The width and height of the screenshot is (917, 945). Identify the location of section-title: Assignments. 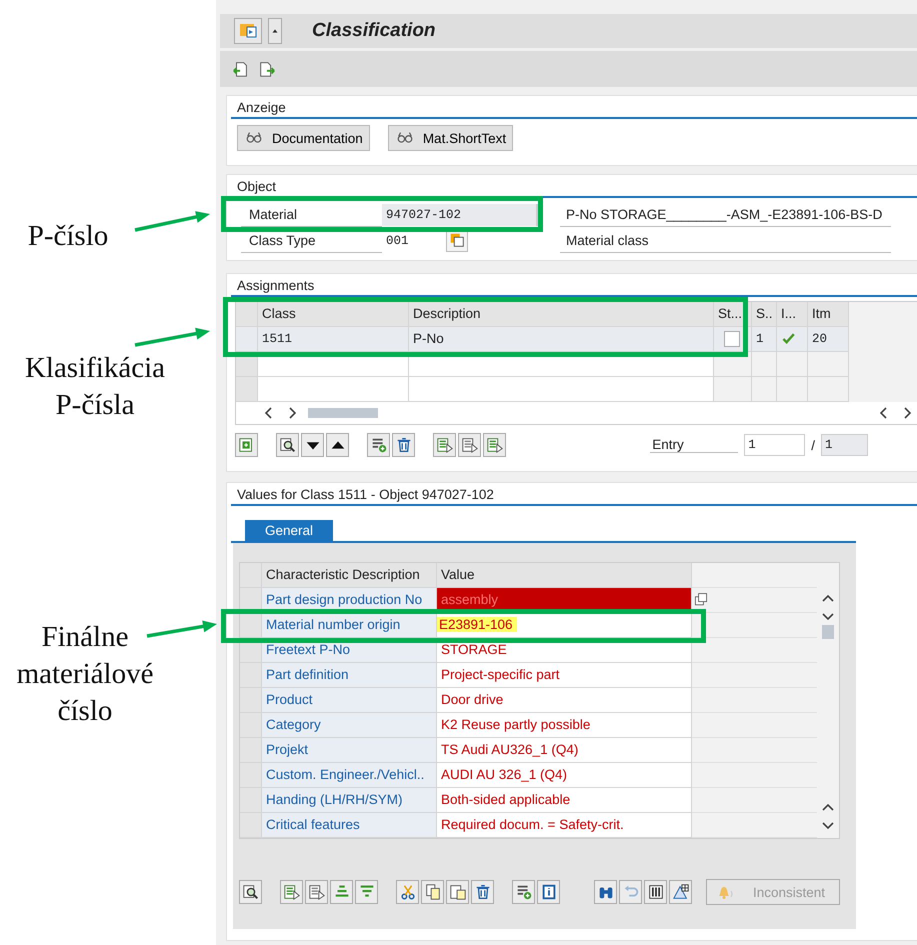
(574, 286).